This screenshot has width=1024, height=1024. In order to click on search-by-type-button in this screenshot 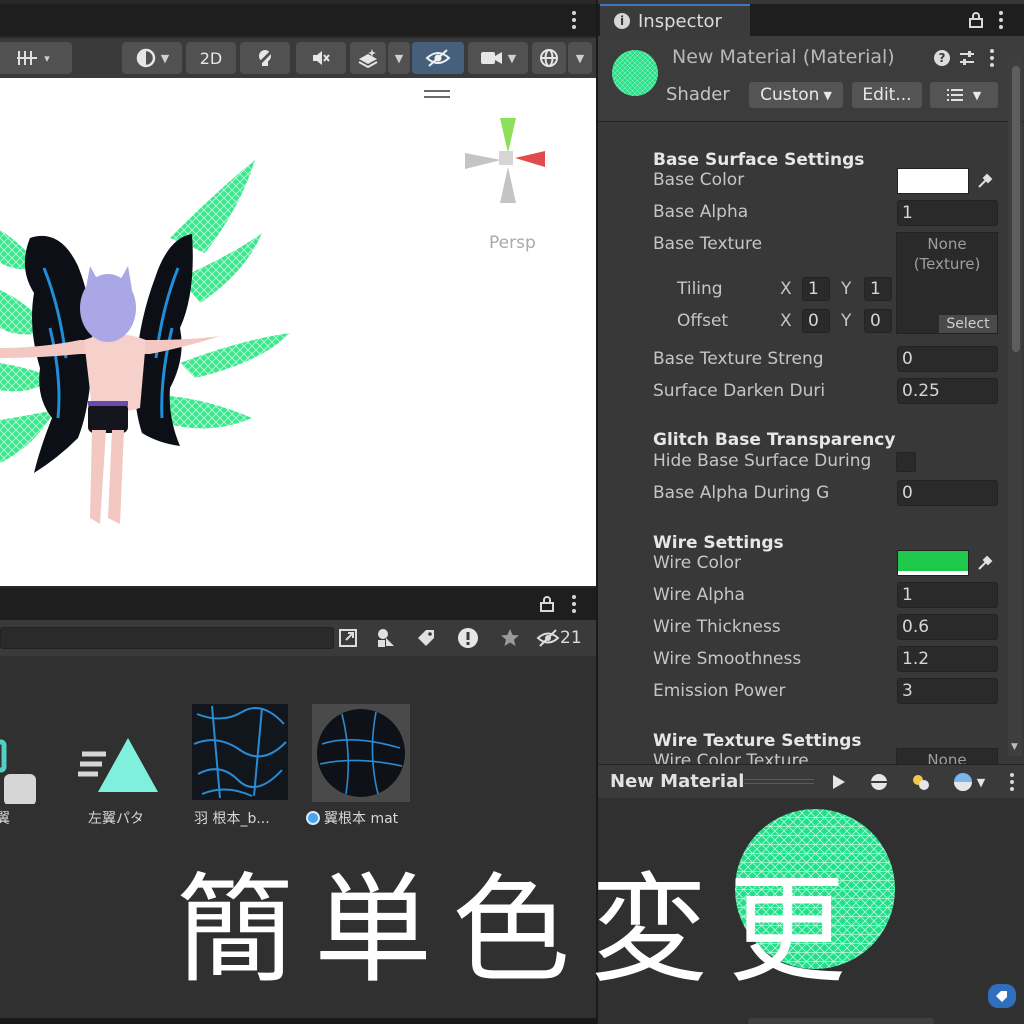, I will do `click(348, 638)`.